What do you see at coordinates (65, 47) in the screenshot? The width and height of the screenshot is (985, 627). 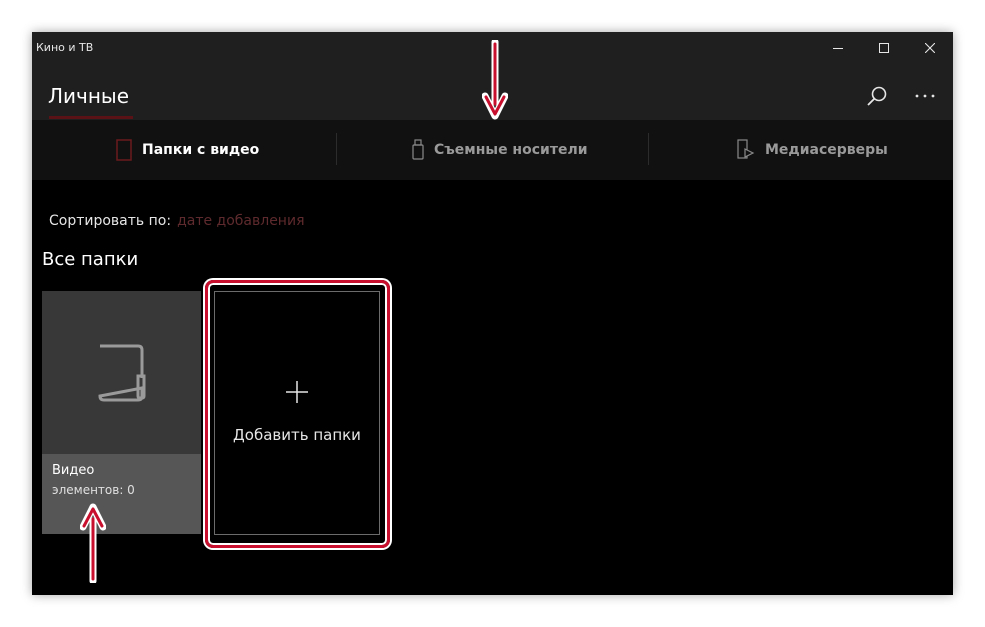 I see `app-title: Кино и ТВ` at bounding box center [65, 47].